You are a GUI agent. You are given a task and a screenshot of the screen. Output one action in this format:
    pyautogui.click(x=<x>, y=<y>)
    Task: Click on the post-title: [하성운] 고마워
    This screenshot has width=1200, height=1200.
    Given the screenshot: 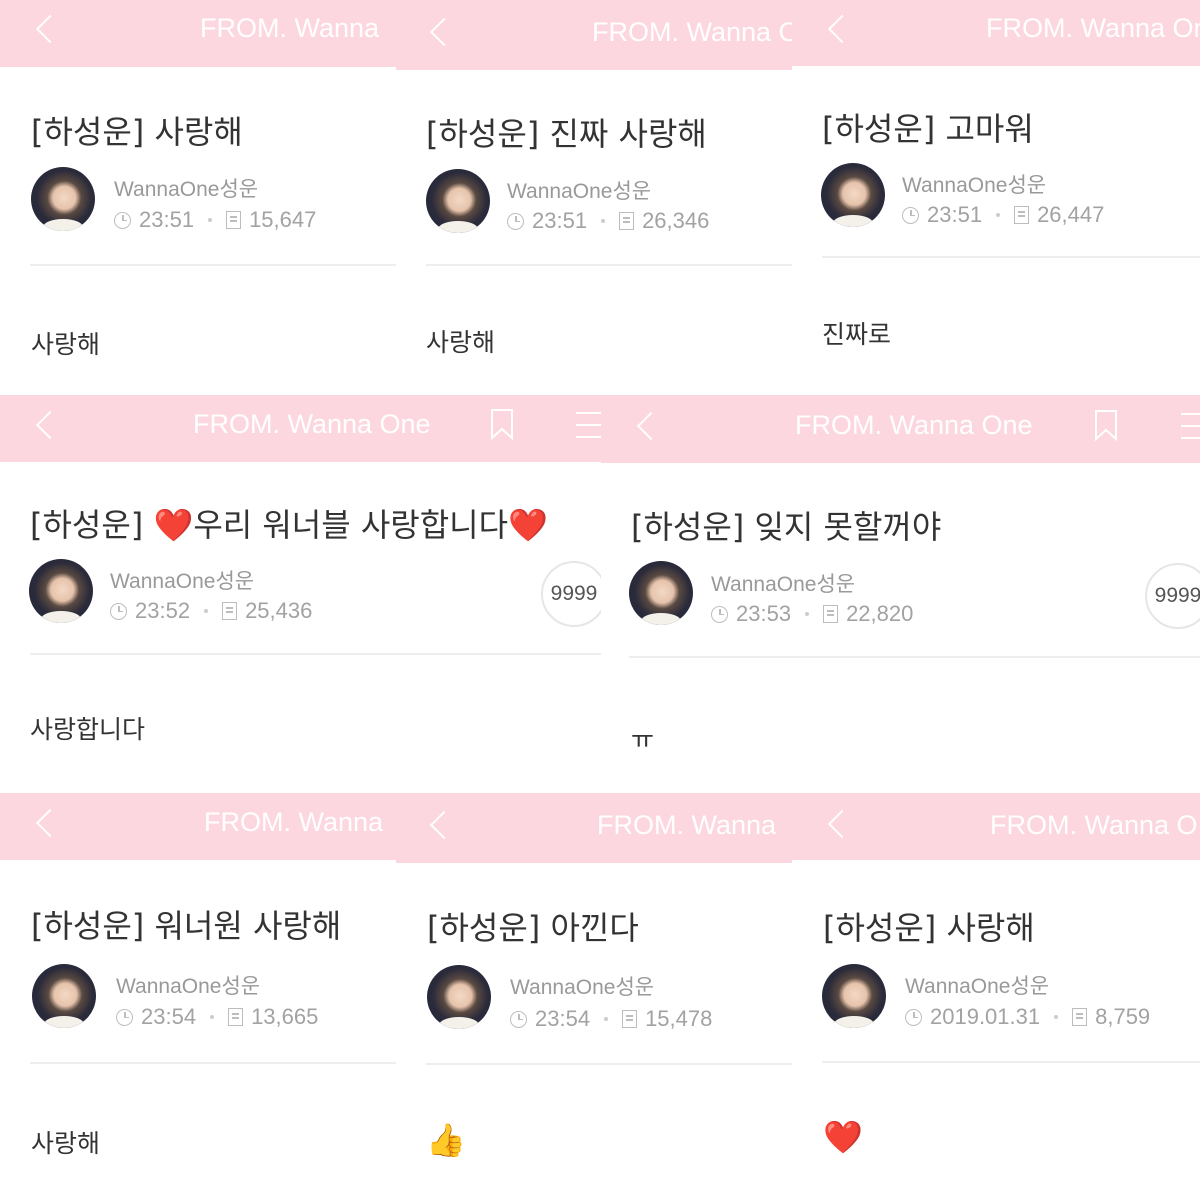 What is the action you would take?
    pyautogui.click(x=928, y=129)
    